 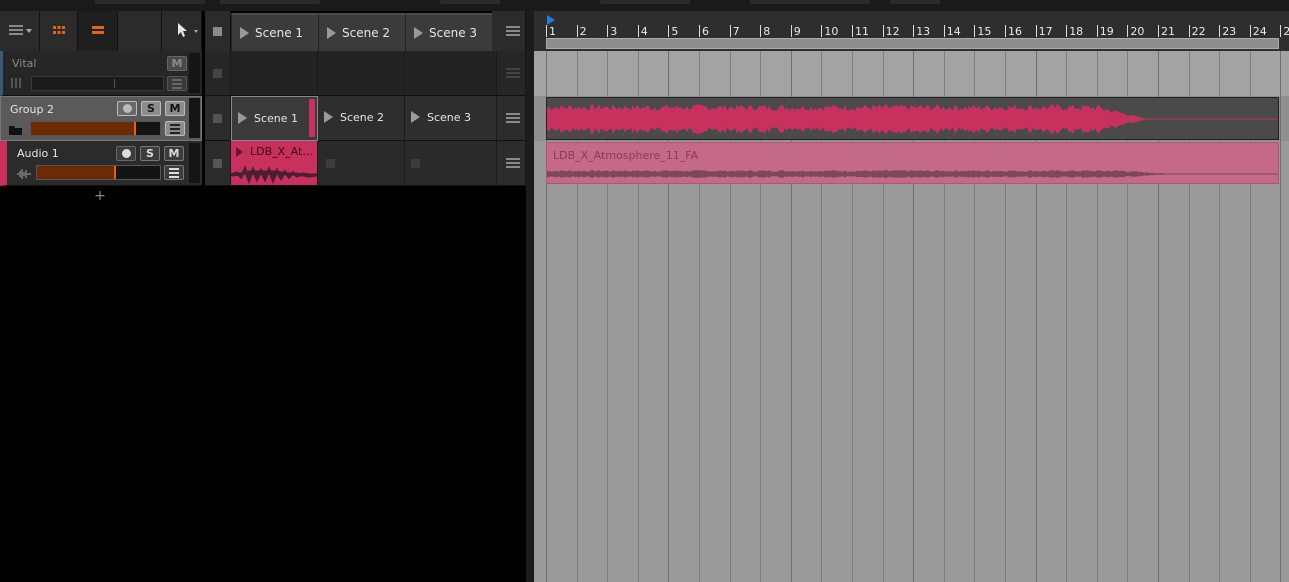 What do you see at coordinates (551, 20) in the screenshot?
I see `playhead-marker-icon` at bounding box center [551, 20].